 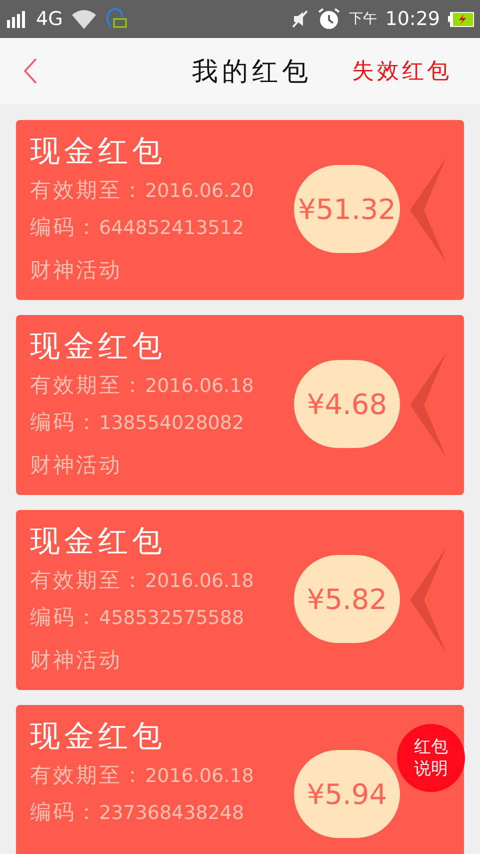 I want to click on expired-envelopes-link: 失效红包, so click(x=402, y=71).